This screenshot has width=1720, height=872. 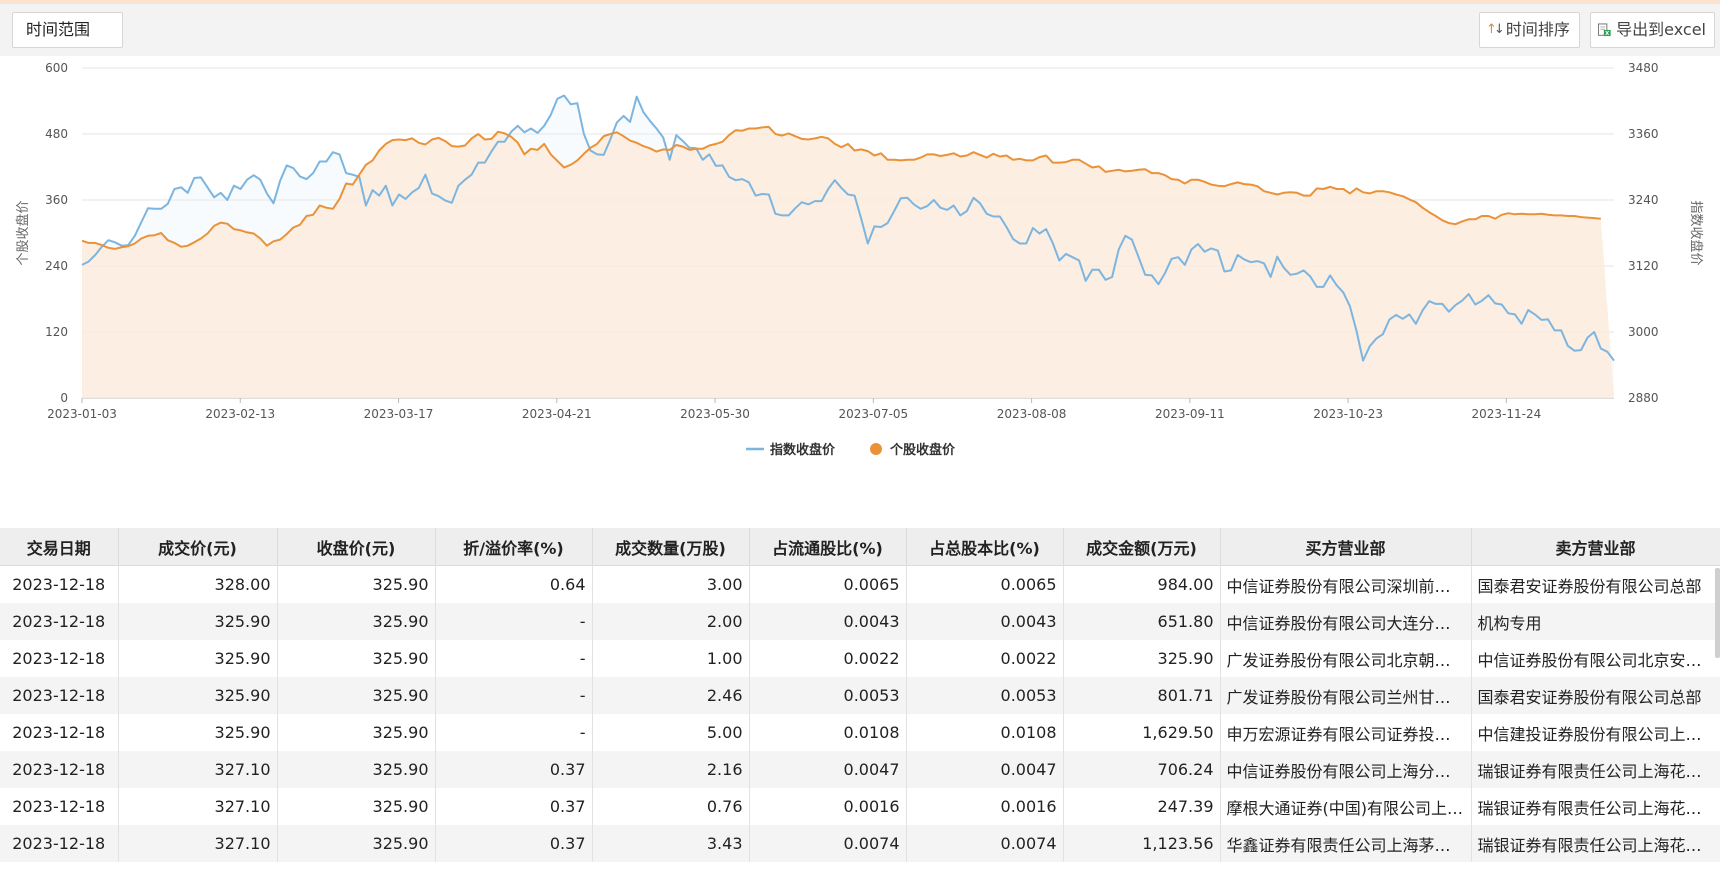 What do you see at coordinates (1346, 695) in the screenshot?
I see `table-cell: 广发证券股份有限公司兰州甘南路证券营业部` at bounding box center [1346, 695].